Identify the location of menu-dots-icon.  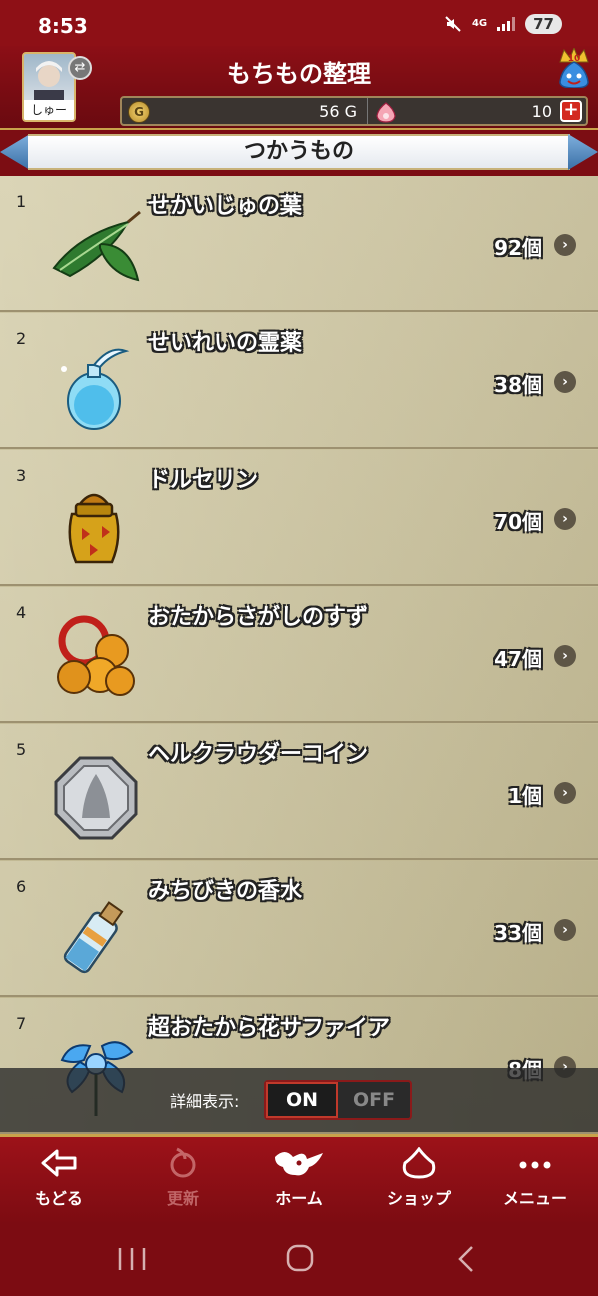
(535, 1163).